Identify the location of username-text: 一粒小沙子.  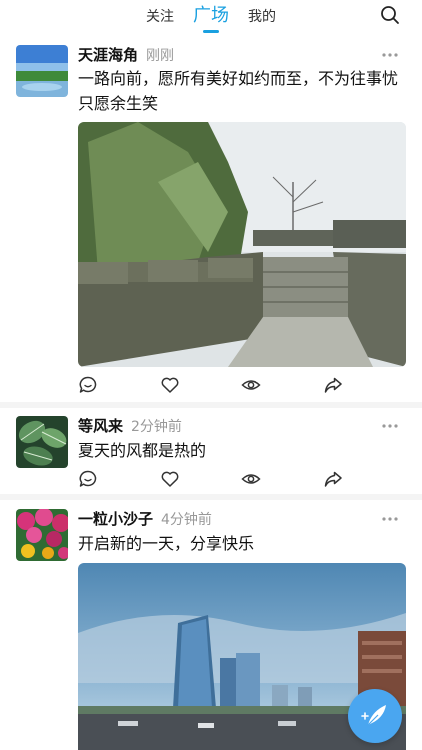
(116, 519).